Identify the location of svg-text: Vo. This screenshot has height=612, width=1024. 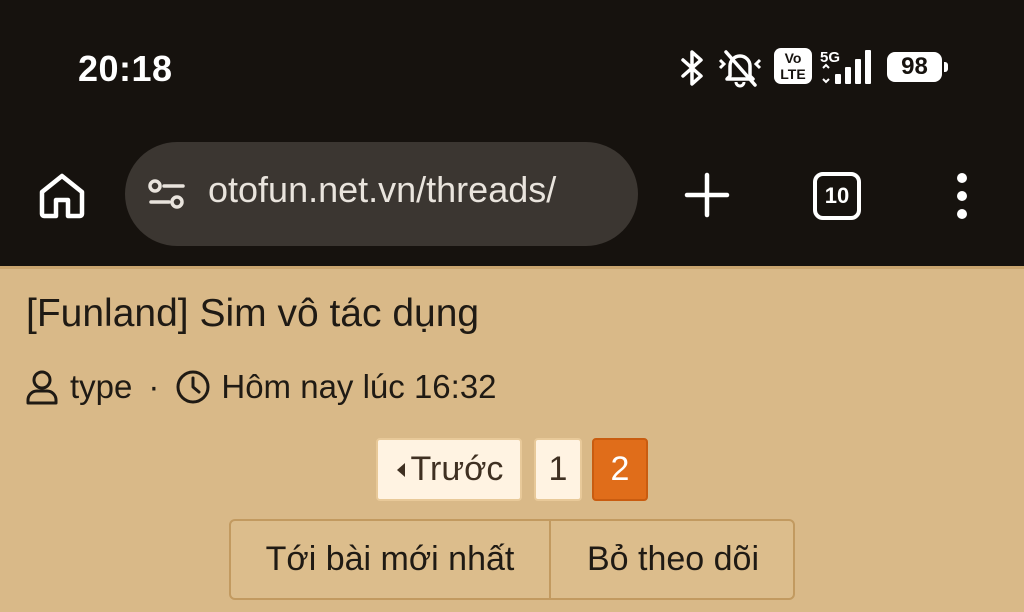
(793, 58).